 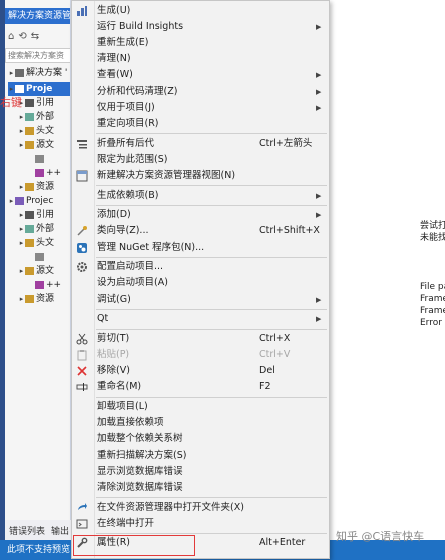 I want to click on editor-text-line: Frame, so click(x=432, y=299).